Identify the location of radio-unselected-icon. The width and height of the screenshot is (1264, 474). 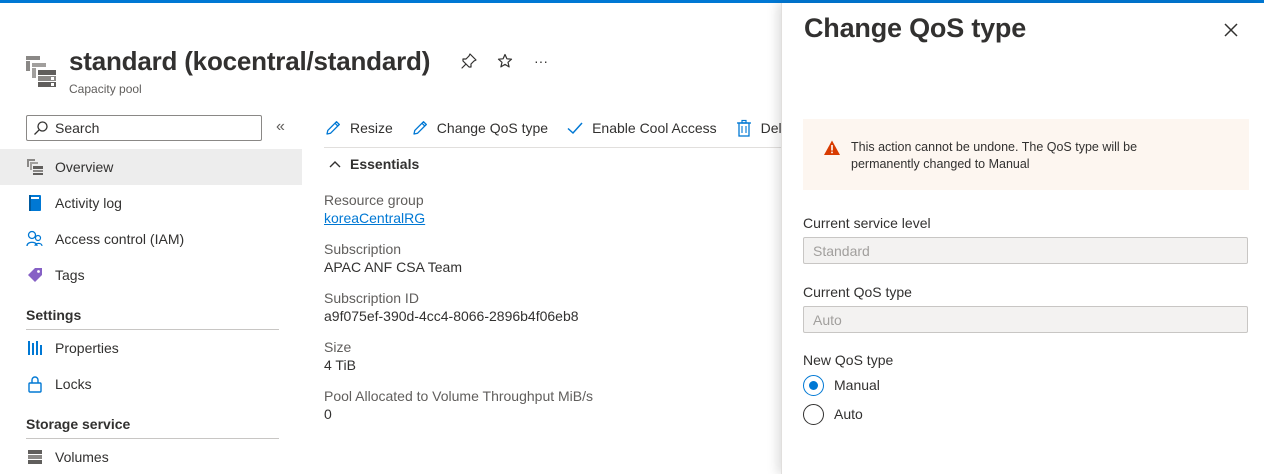
(813, 414).